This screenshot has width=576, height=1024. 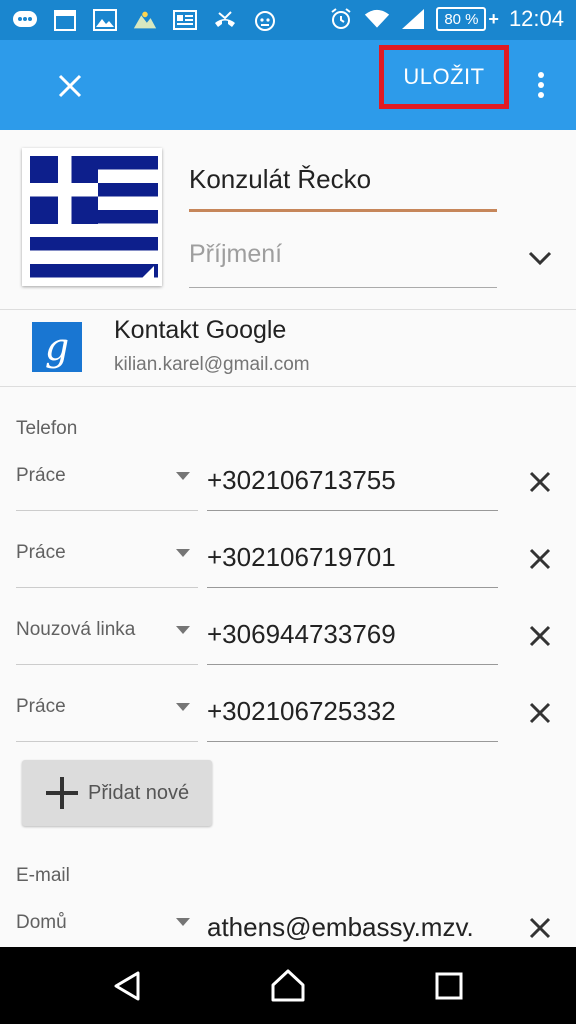 What do you see at coordinates (185, 20) in the screenshot?
I see `news-icon` at bounding box center [185, 20].